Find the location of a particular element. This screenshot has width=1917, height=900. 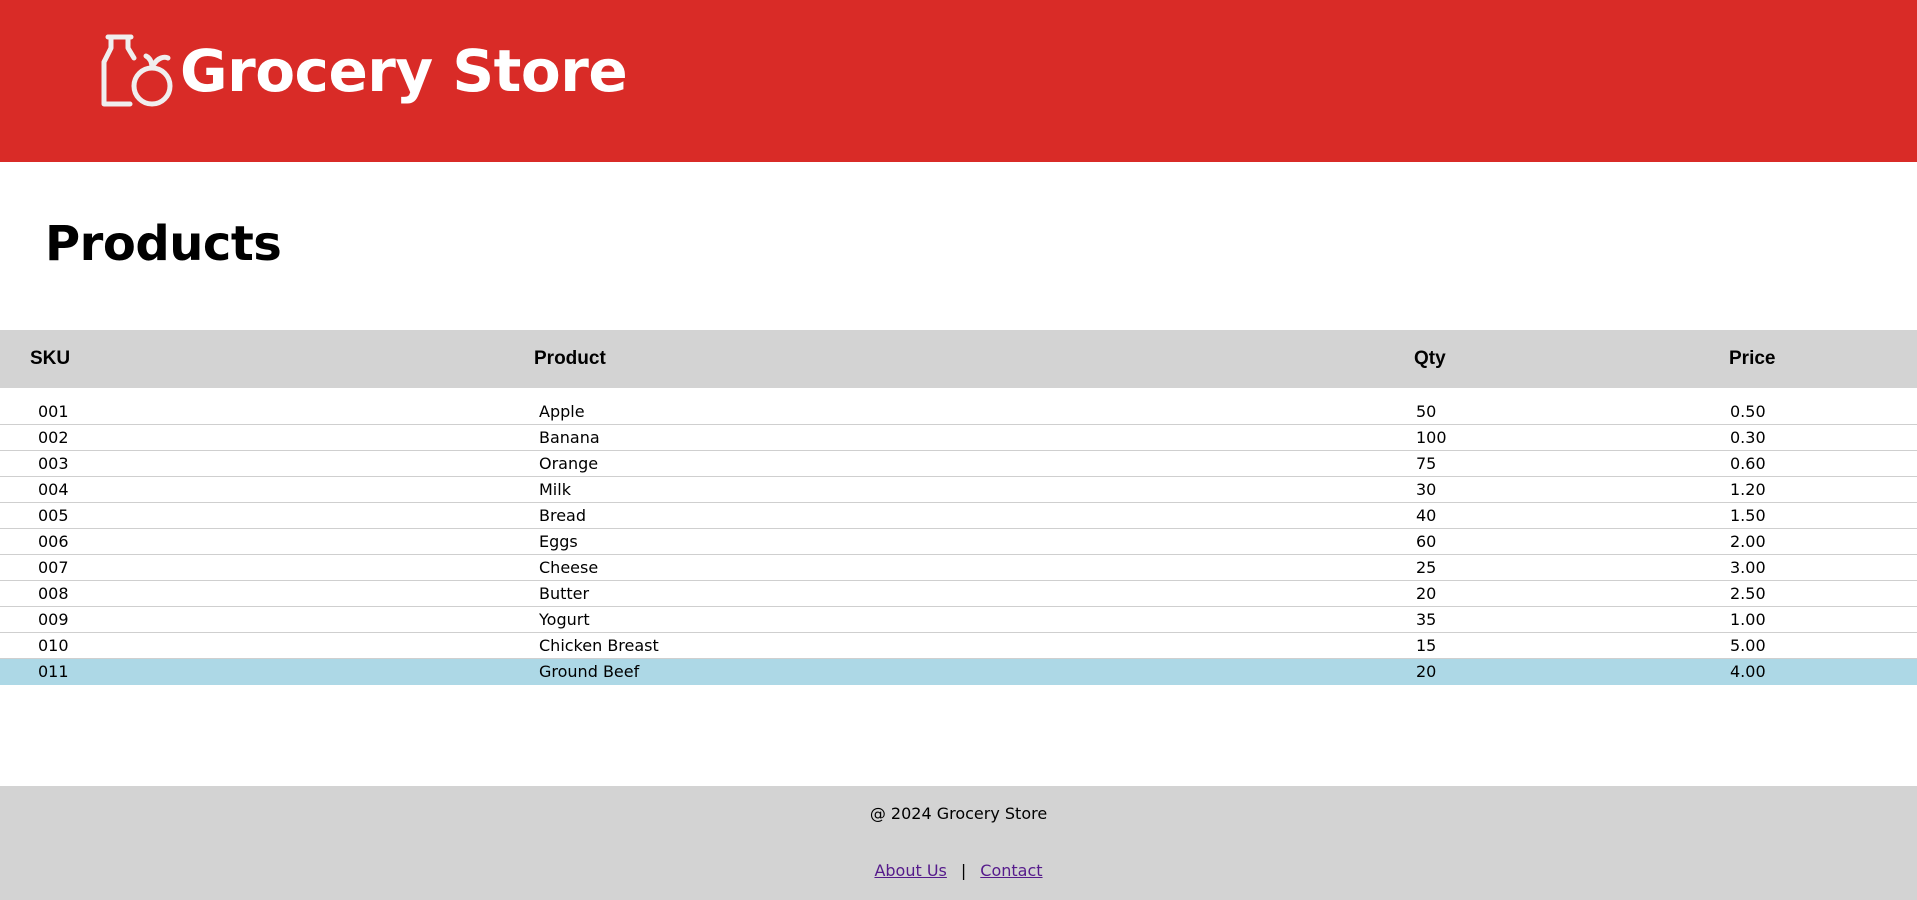

product-cell: Eggs is located at coordinates (558, 541).